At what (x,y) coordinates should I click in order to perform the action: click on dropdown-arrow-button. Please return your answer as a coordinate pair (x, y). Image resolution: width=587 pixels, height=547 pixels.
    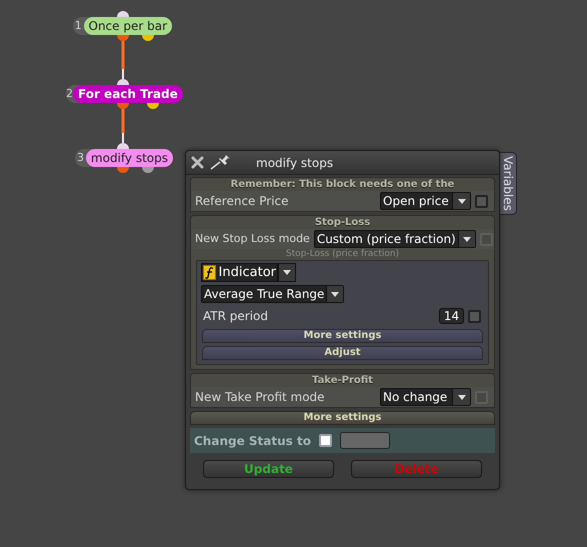
    Looking at the image, I should click on (287, 272).